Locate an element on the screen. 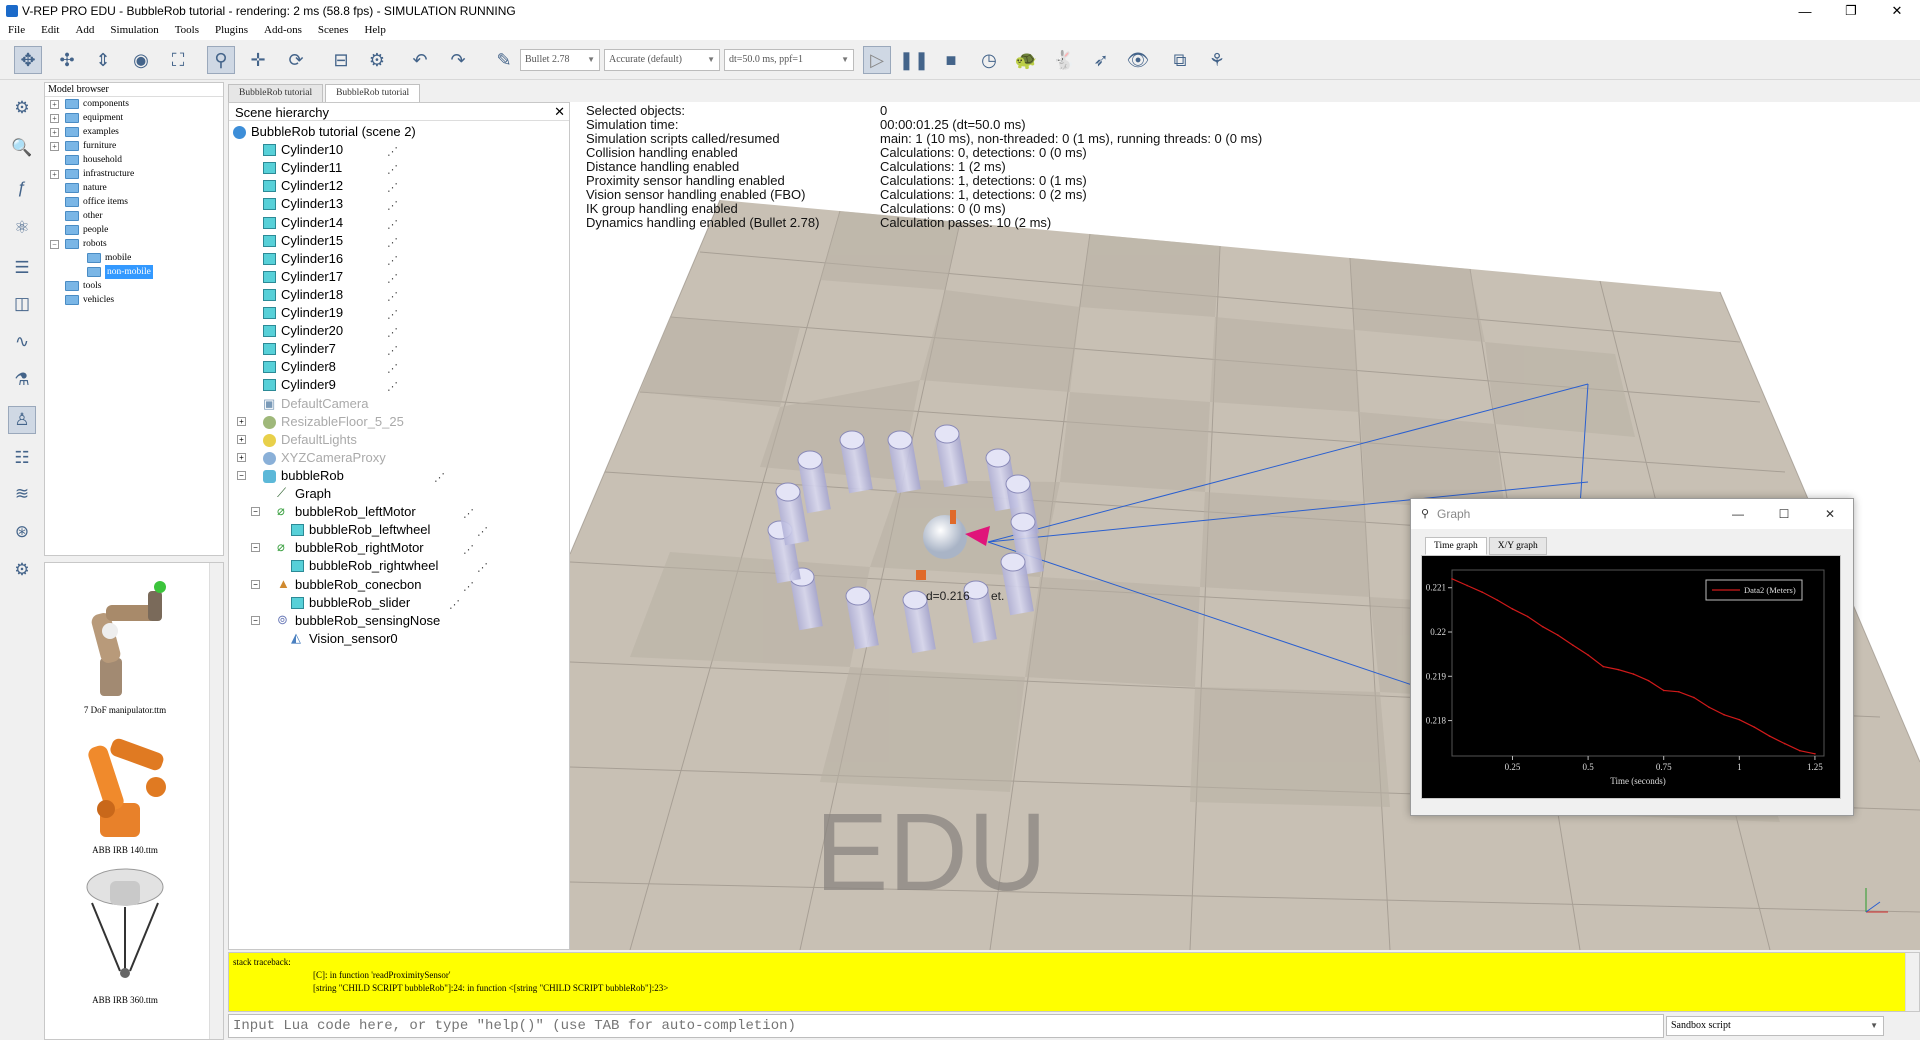 Image resolution: width=1920 pixels, height=1040 pixels. redo-icon: ↷ is located at coordinates (458, 60).